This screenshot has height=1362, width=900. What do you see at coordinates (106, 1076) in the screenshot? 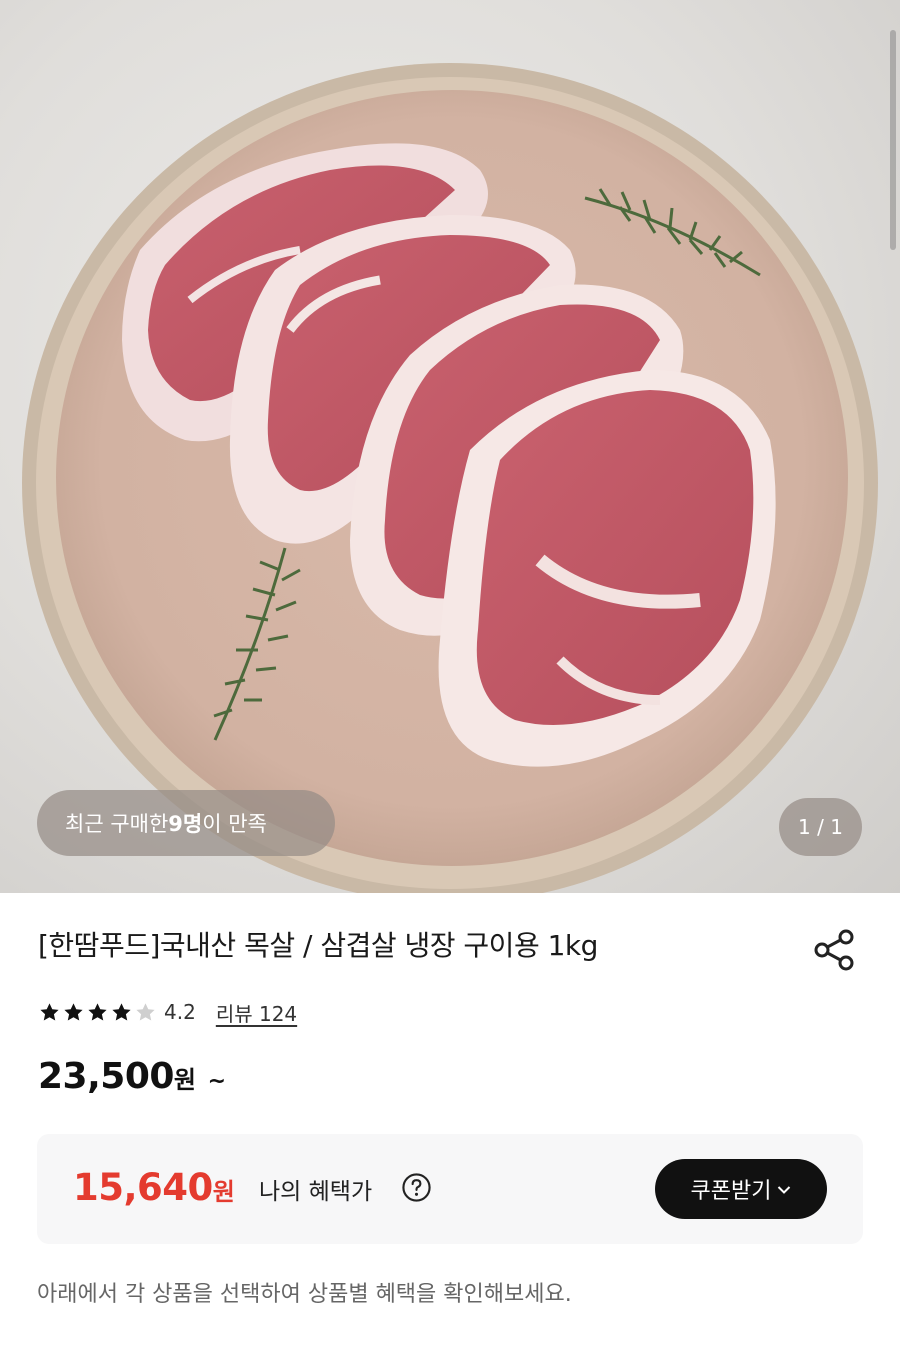
I see `price-value: 23,500` at bounding box center [106, 1076].